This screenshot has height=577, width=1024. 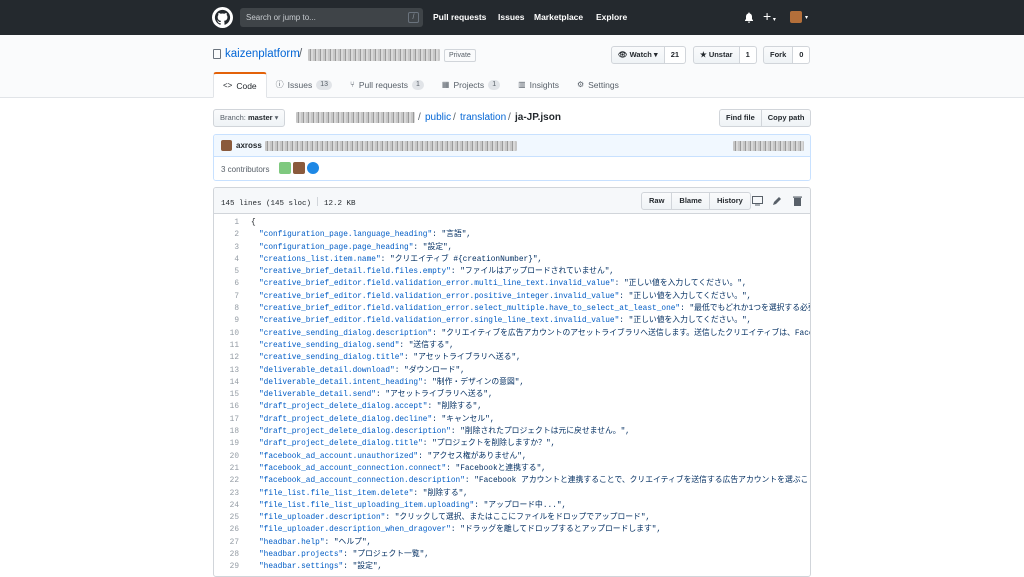 What do you see at coordinates (249, 118) in the screenshot?
I see `branch-select-button: Branch: master ▾` at bounding box center [249, 118].